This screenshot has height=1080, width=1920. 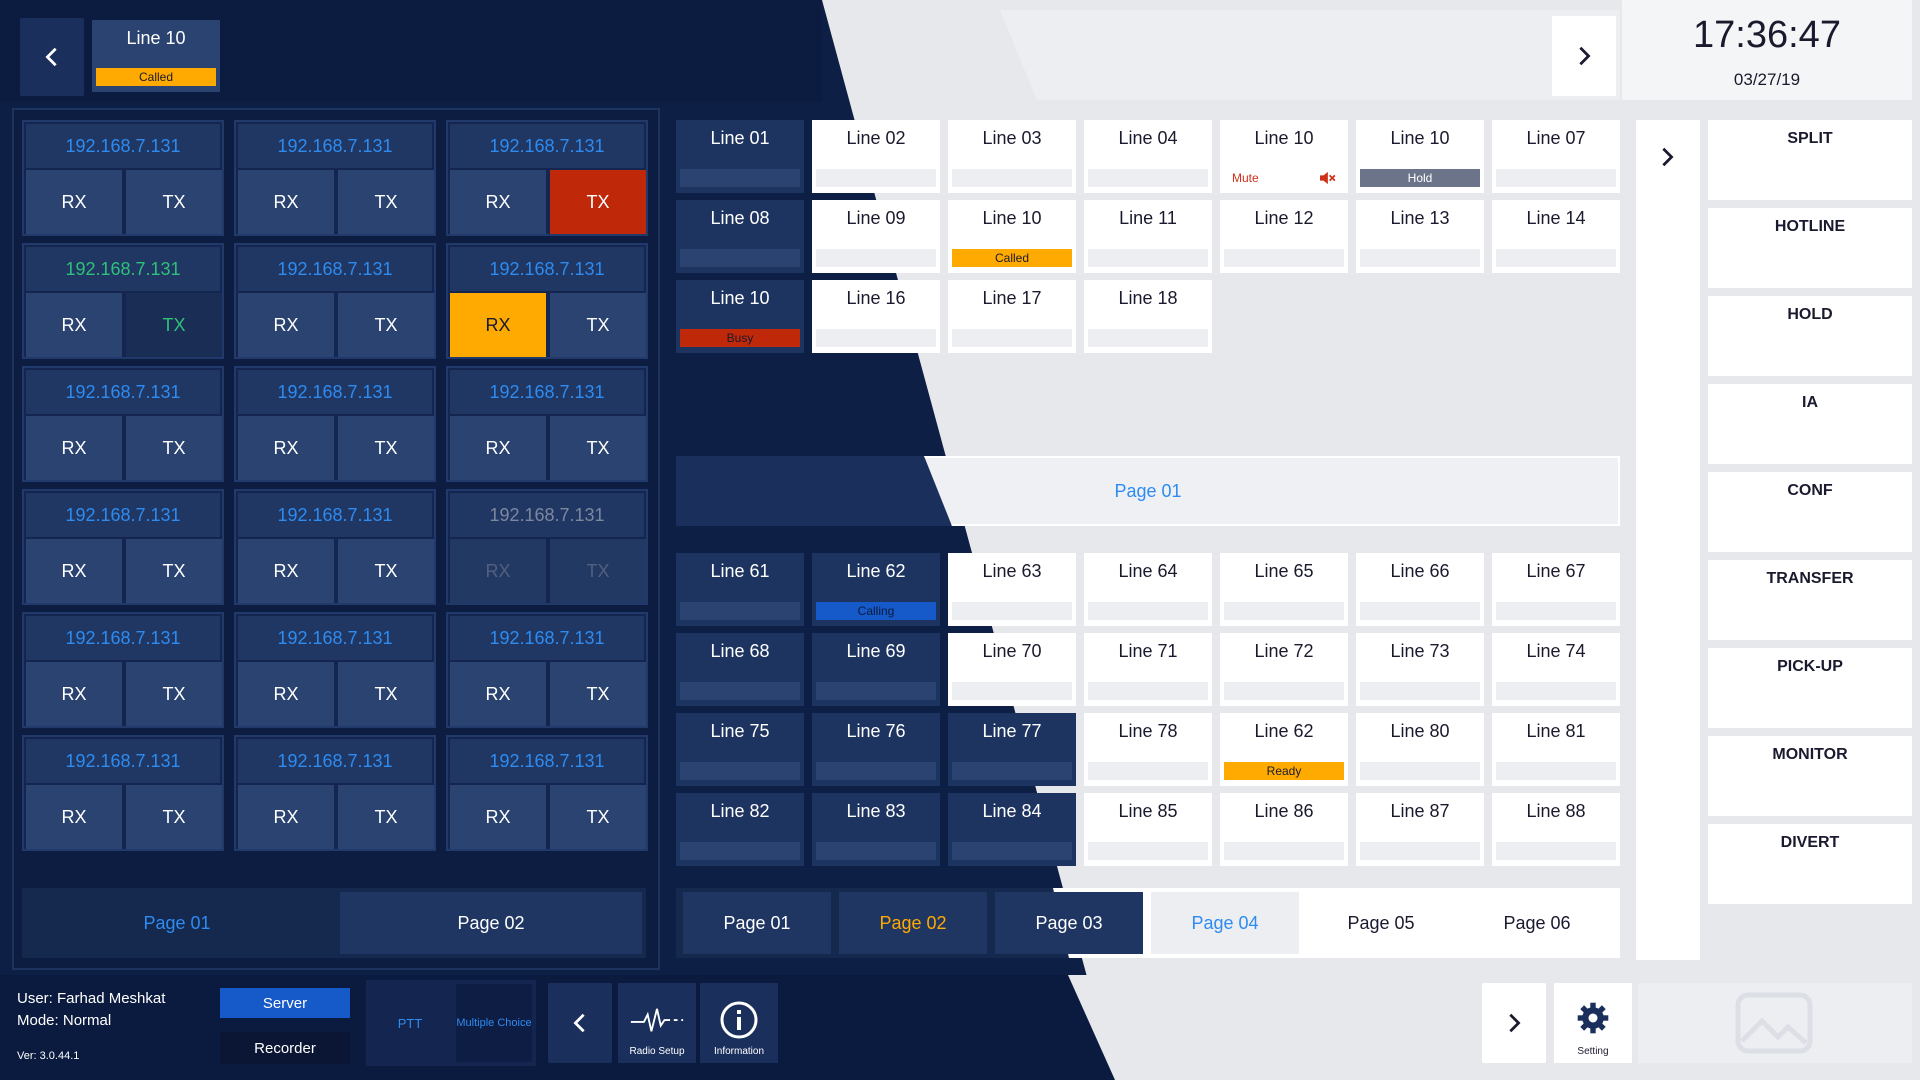 What do you see at coordinates (1810, 248) in the screenshot?
I see `function-button: HOTLINE` at bounding box center [1810, 248].